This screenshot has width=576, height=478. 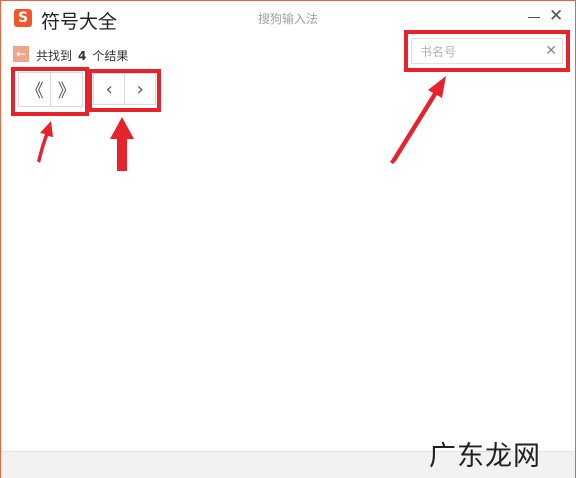 I want to click on minimize-icon, so click(x=534, y=17).